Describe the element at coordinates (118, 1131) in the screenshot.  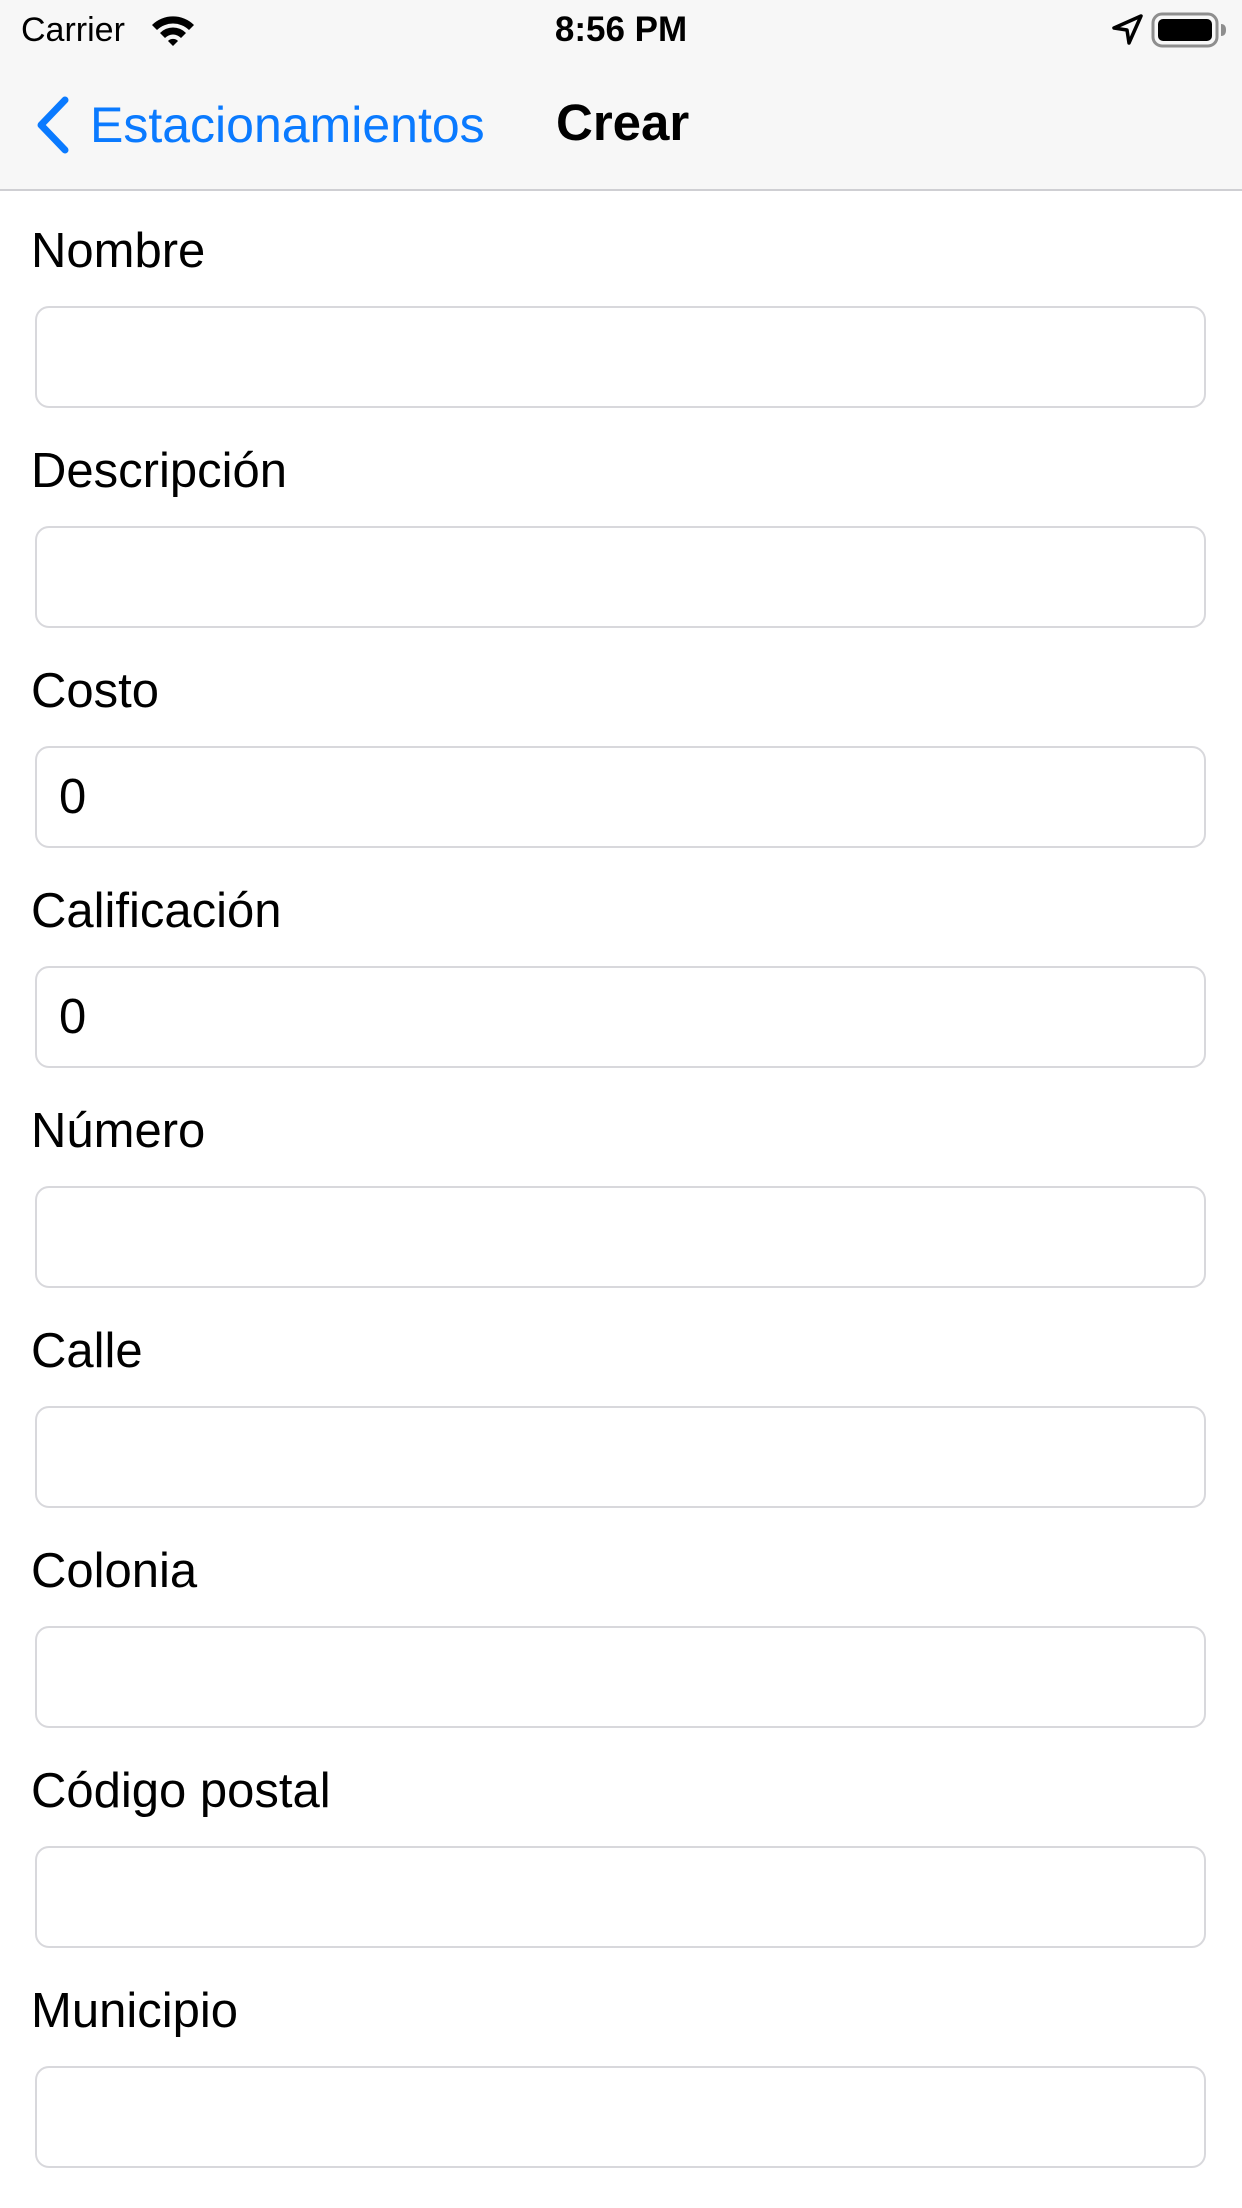
I see `field-label: Número` at that location.